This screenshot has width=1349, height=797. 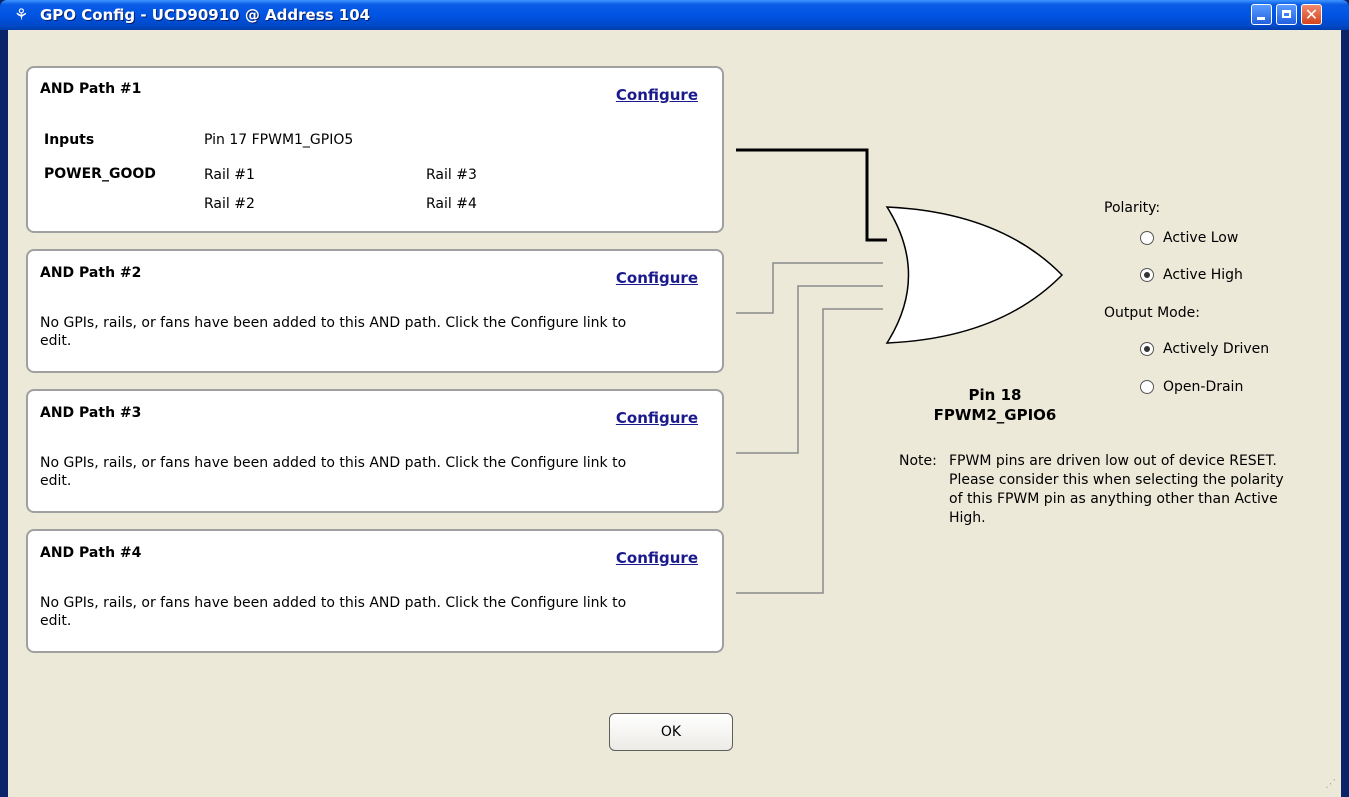 I want to click on output-pin-line1: Pin 18, so click(x=995, y=395).